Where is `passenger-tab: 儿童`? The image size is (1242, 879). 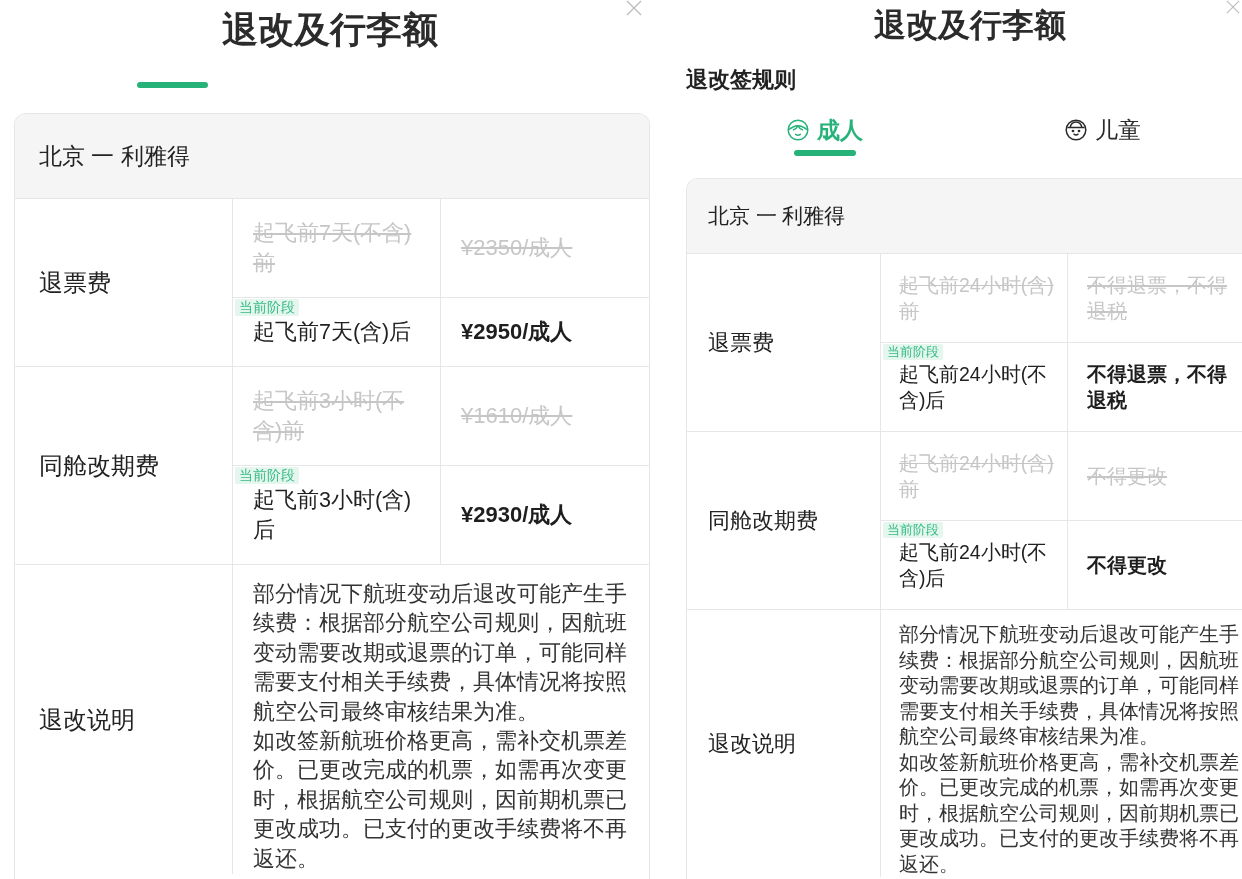 passenger-tab: 儿童 is located at coordinates (1103, 135).